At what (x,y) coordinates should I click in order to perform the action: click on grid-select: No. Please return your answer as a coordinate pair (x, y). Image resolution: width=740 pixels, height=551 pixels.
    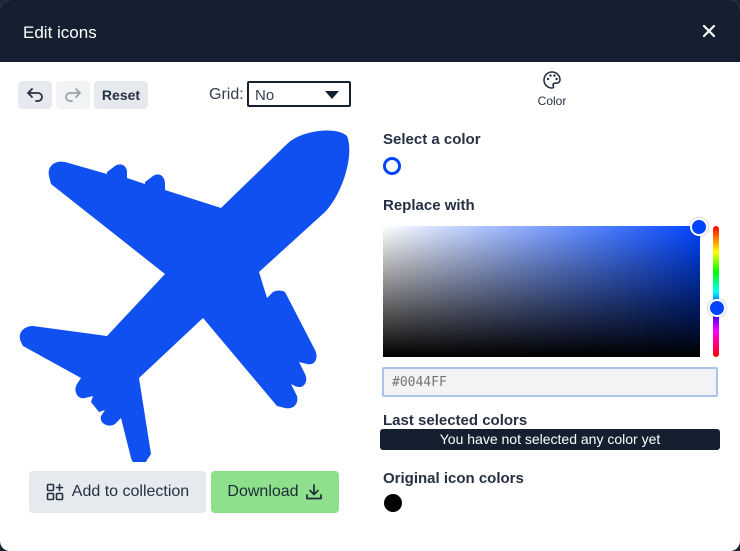
    Looking at the image, I should click on (299, 94).